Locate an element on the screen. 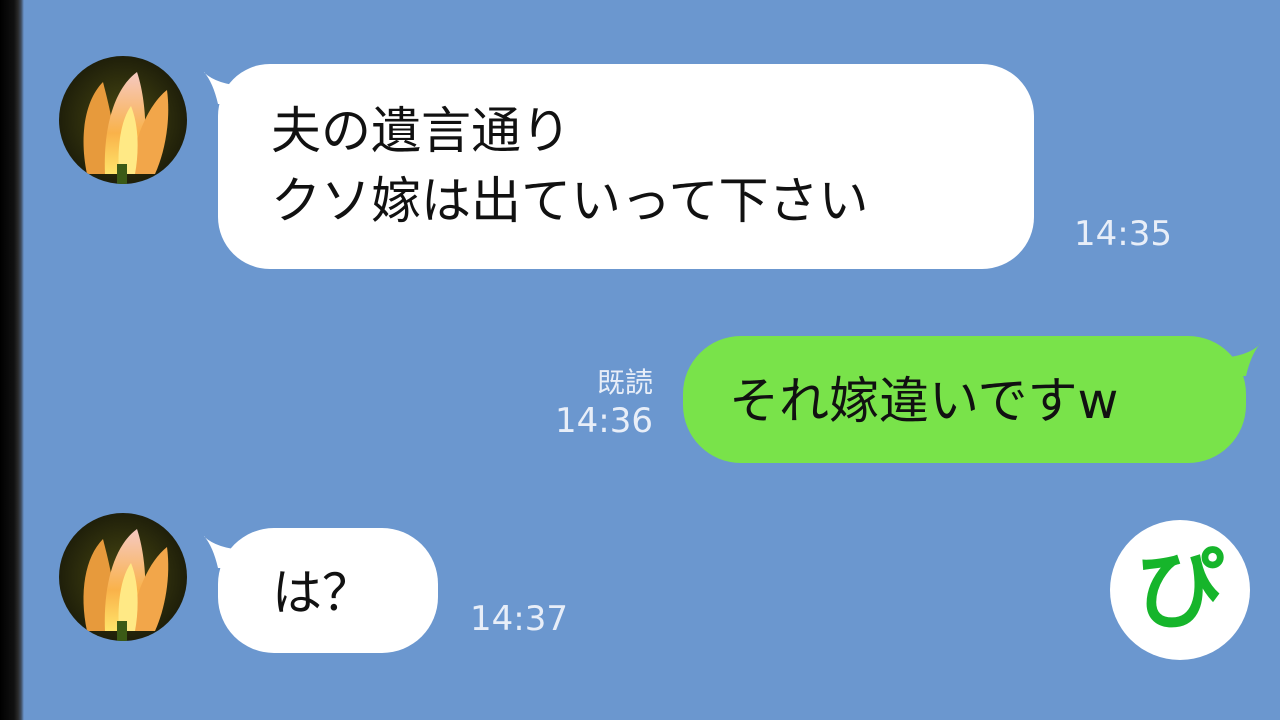  incoming-message-bubble: は？ is located at coordinates (321, 590).